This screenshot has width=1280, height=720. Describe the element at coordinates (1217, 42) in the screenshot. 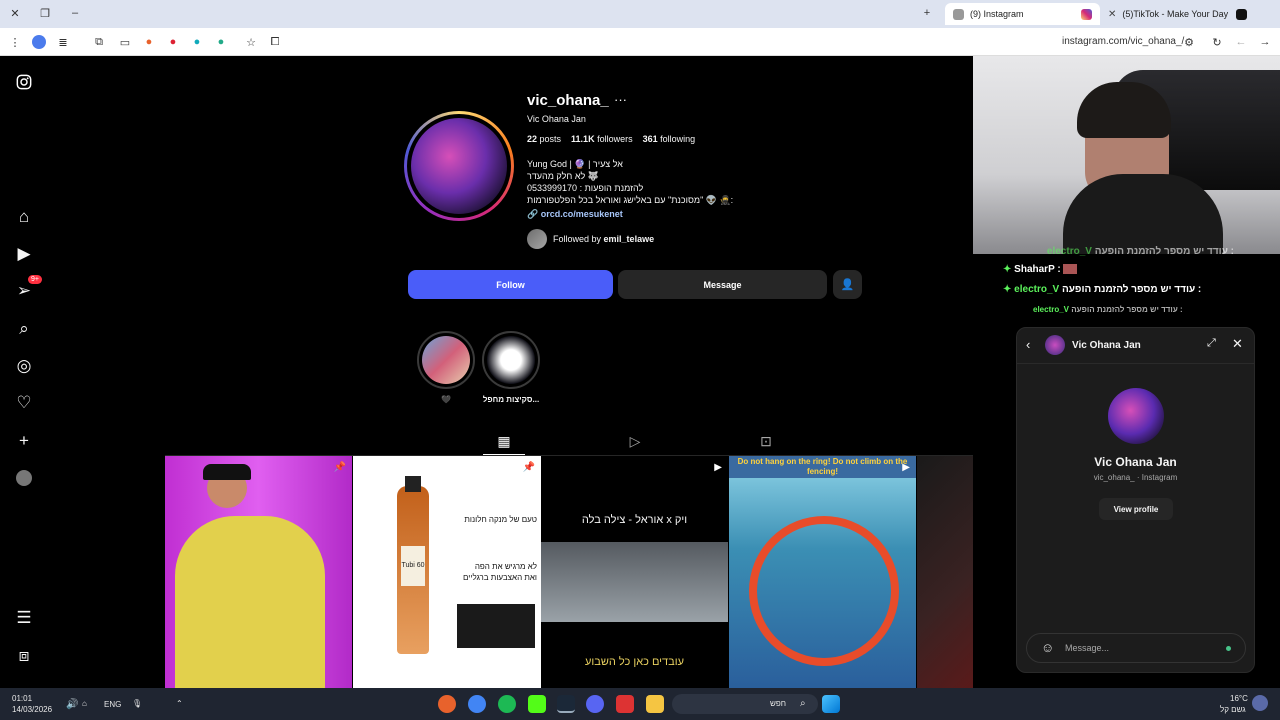

I see `reload-icon: ↻` at that location.